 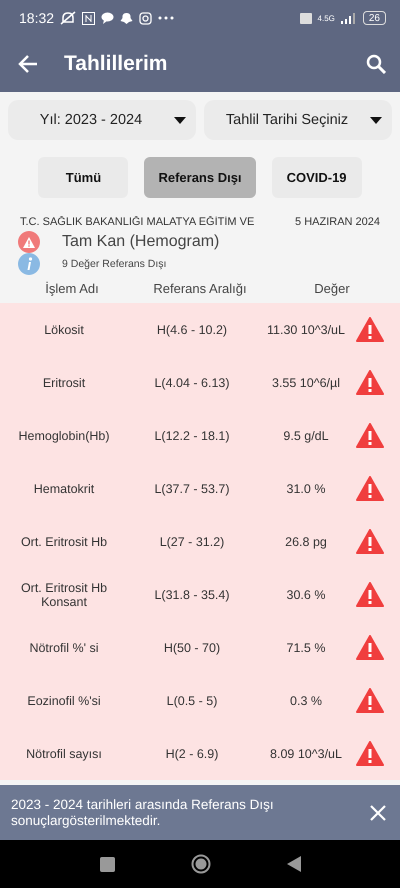 I want to click on dropdown: Tahlil Tarihi Seçiniz, so click(x=298, y=120).